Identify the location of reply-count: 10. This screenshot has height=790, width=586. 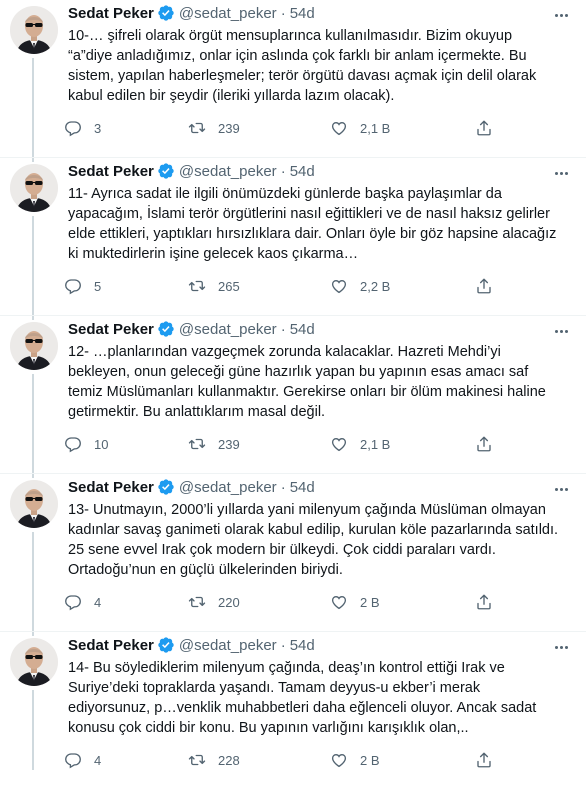
(101, 444).